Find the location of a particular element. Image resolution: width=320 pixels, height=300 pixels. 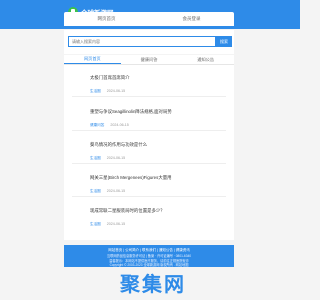

tab-notice: 通知公告 is located at coordinates (205, 59).